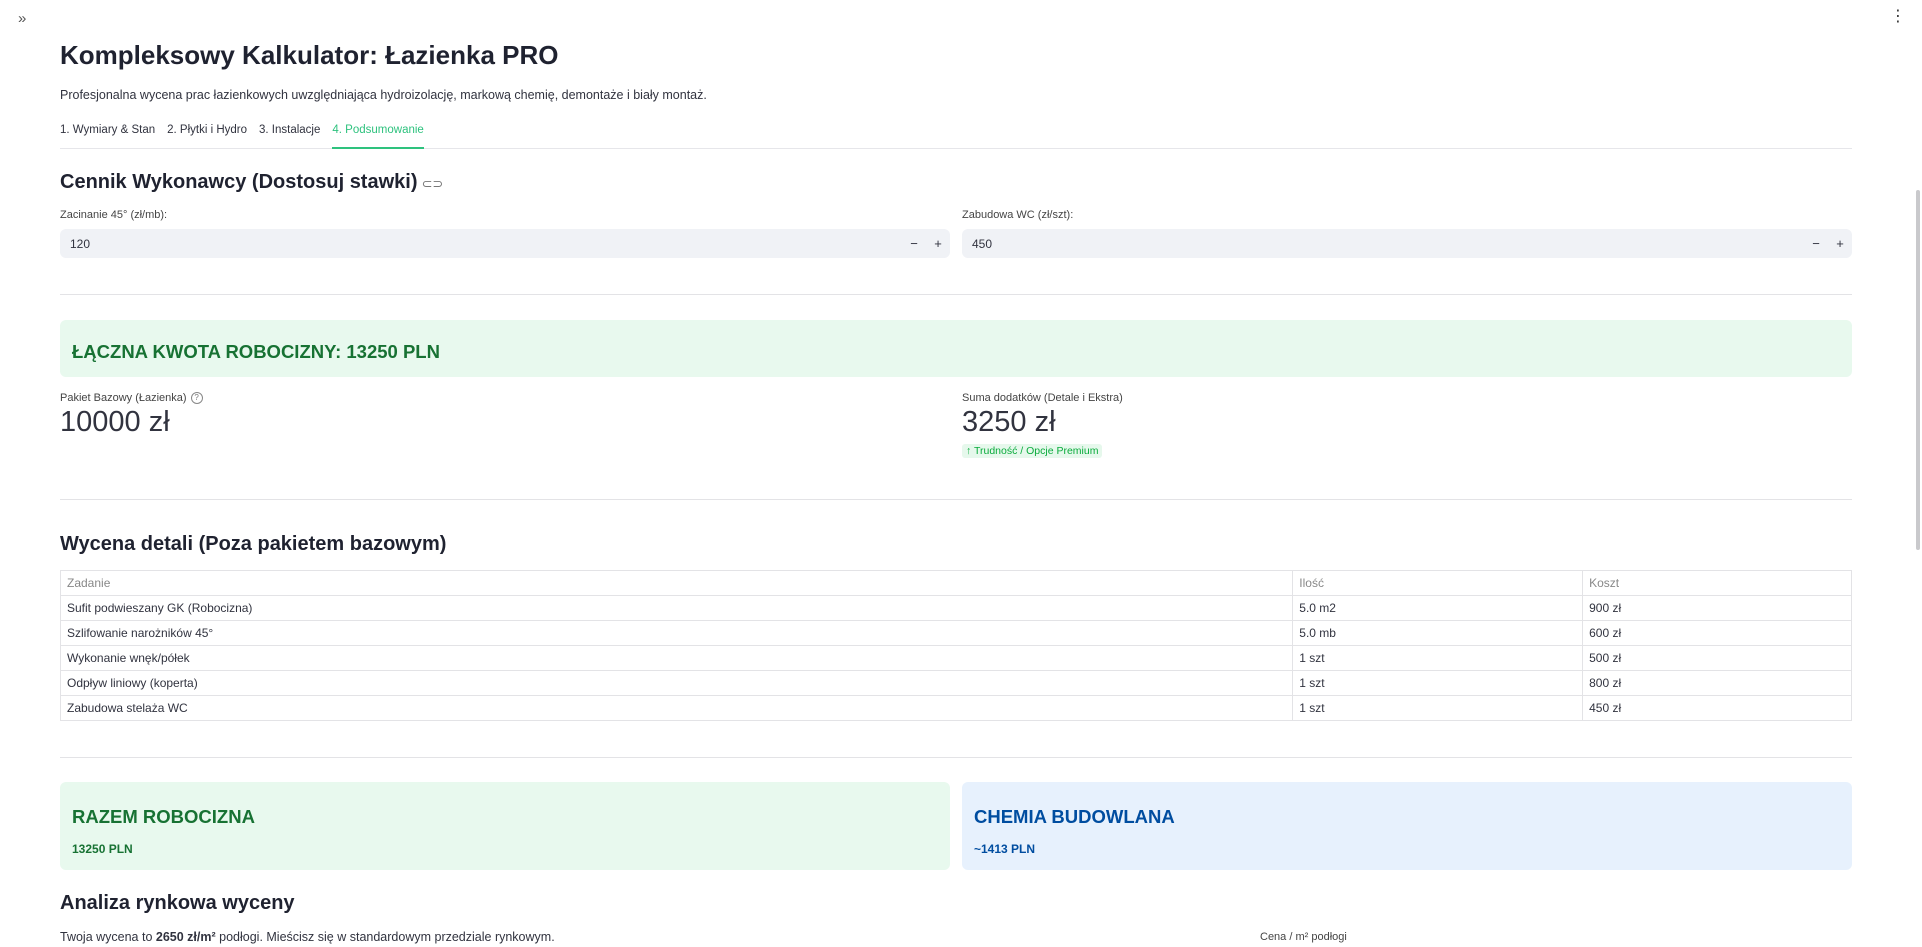  I want to click on base-package-value: 10000 zł, so click(115, 422).